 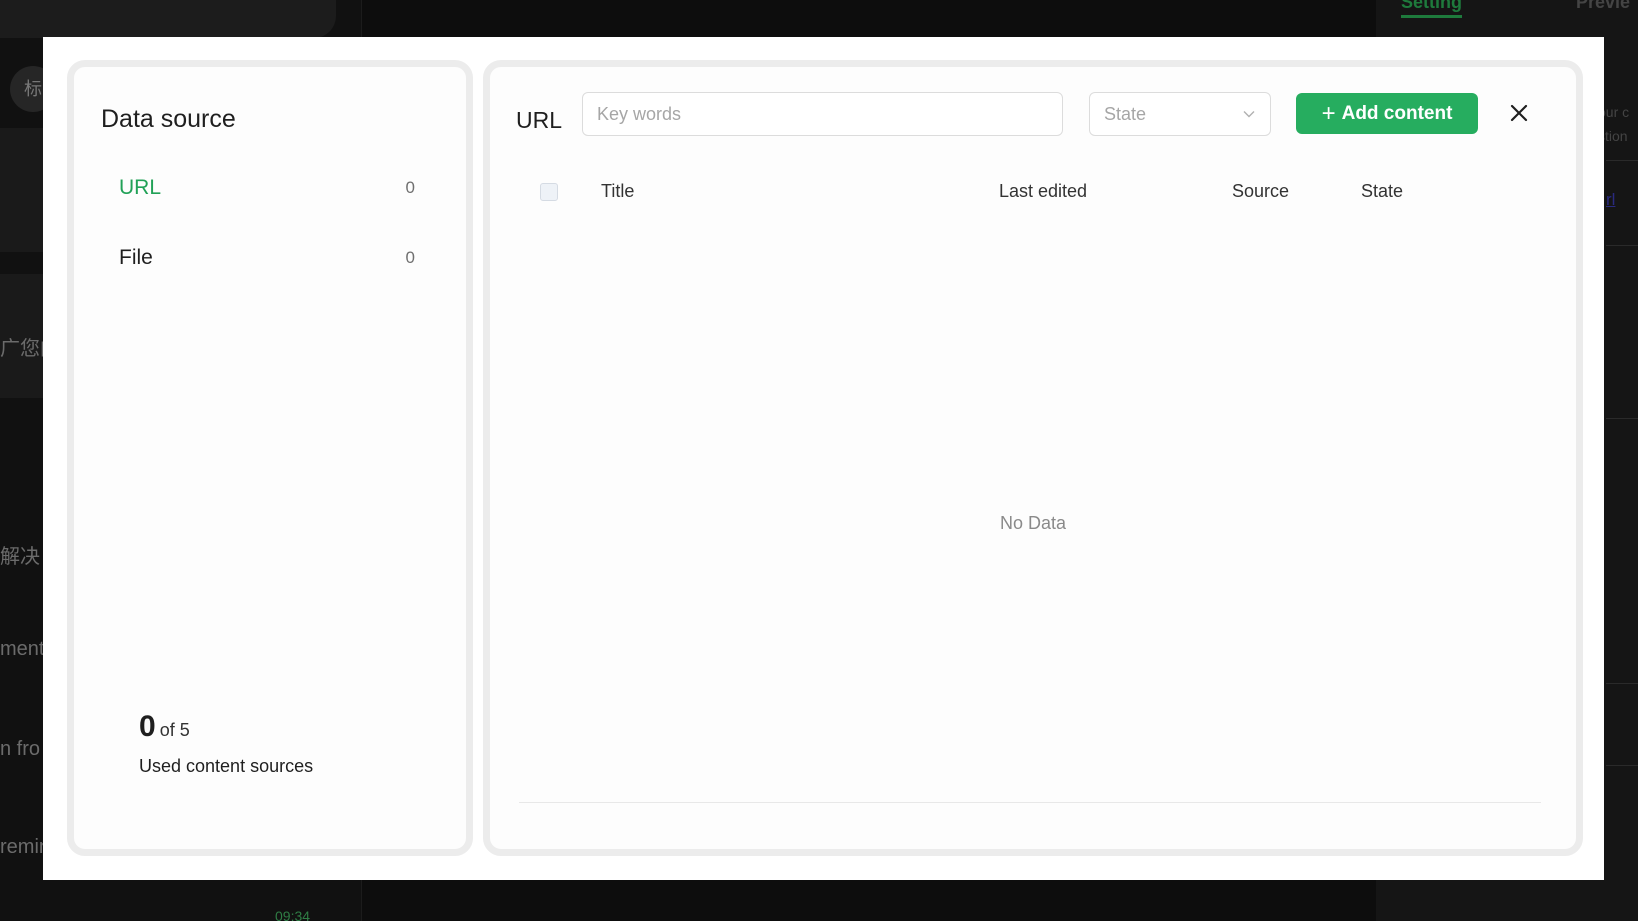 I want to click on keywords-search-input, so click(x=822, y=114).